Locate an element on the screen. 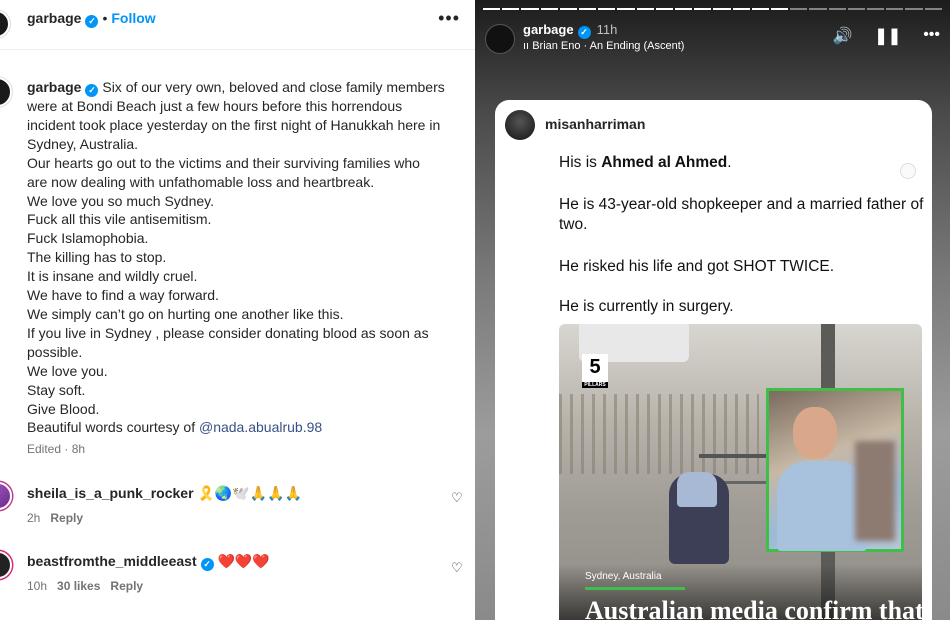  card-text-line: He is currently in surgery. is located at coordinates (646, 306).